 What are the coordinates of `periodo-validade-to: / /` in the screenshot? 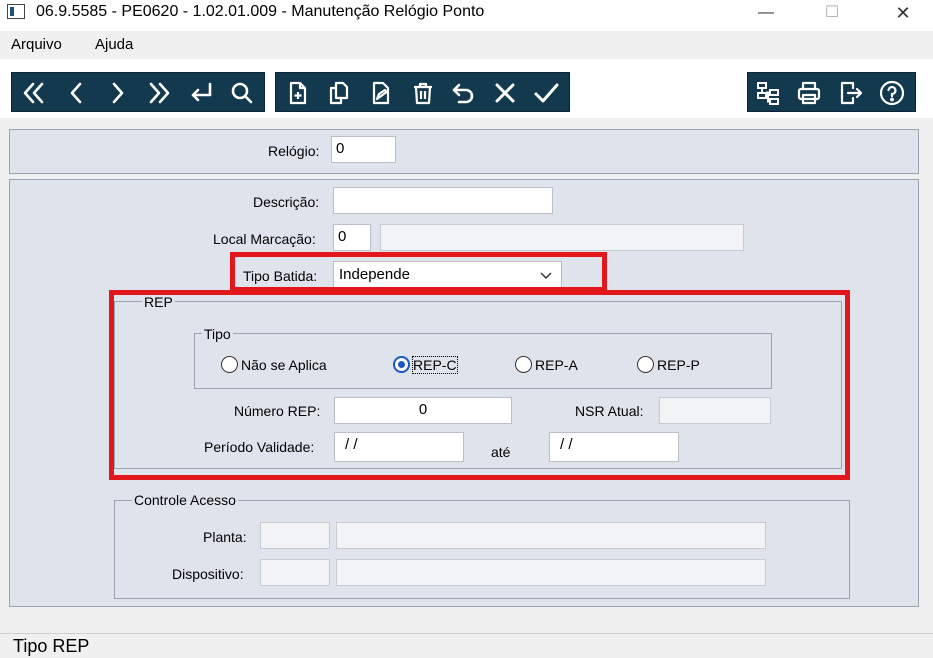 It's located at (614, 447).